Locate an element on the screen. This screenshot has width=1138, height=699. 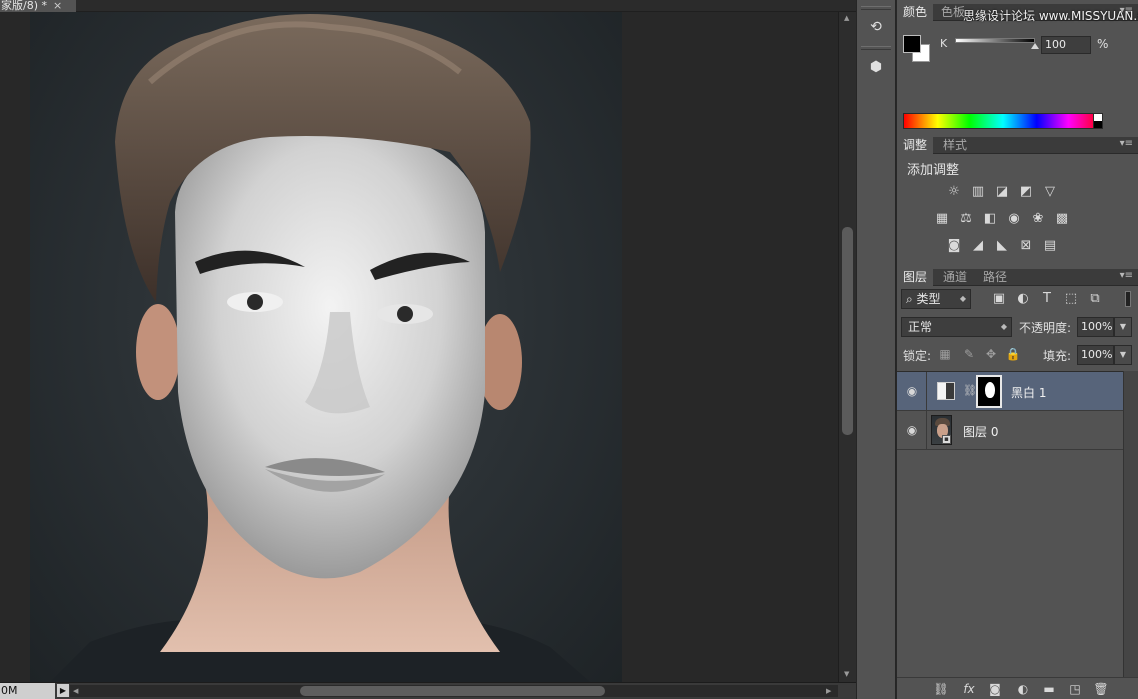
new-adjustment-icon: ◐ is located at coordinates (1023, 689).